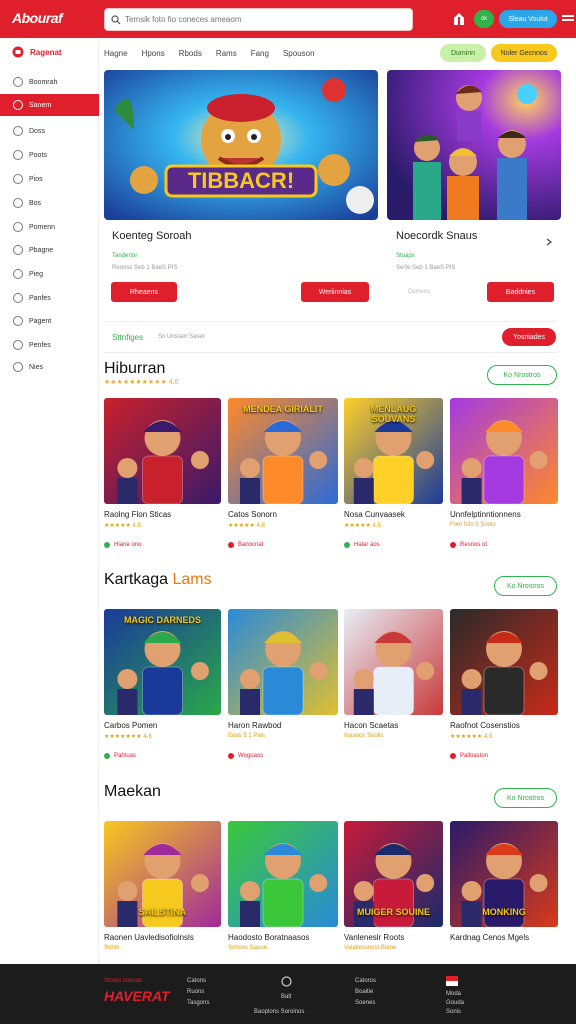 This screenshot has height=1024, width=576. I want to click on footer-link: Catoros, so click(365, 981).